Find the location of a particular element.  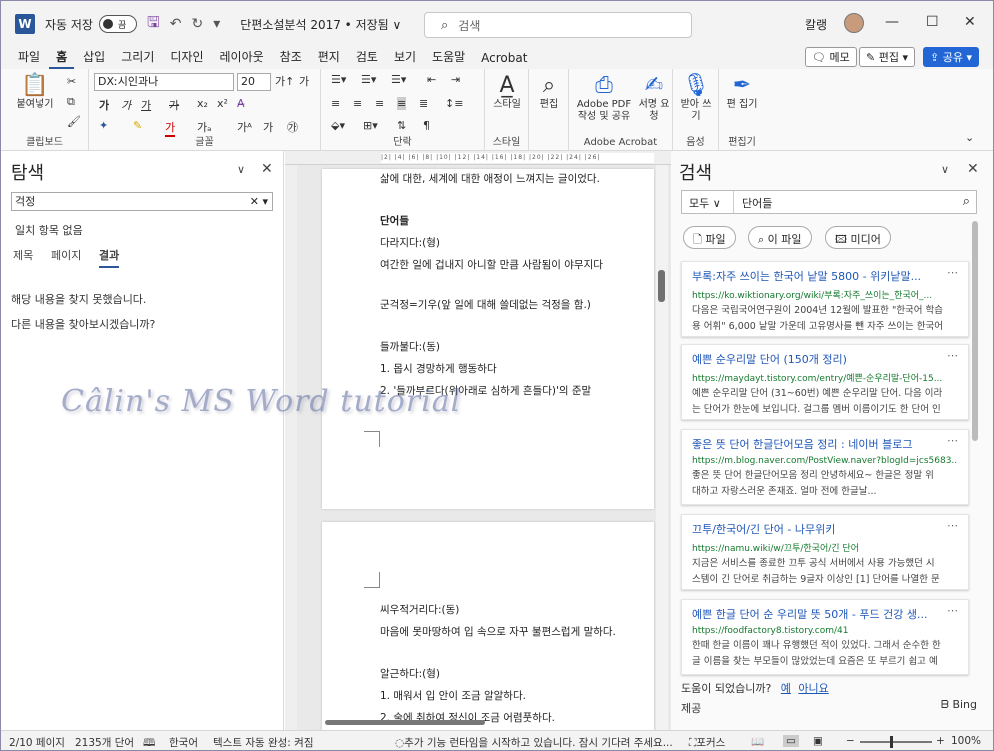

line-spacing-icon: ↕≡ is located at coordinates (454, 103).